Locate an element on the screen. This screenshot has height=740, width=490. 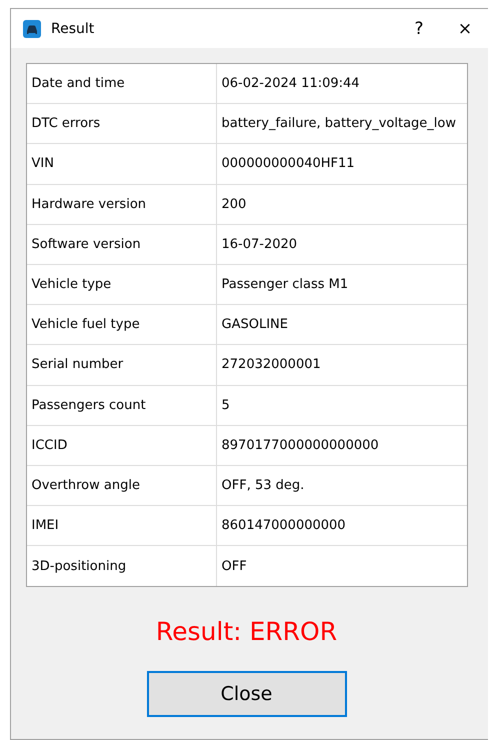
help-button: ? is located at coordinates (419, 28).